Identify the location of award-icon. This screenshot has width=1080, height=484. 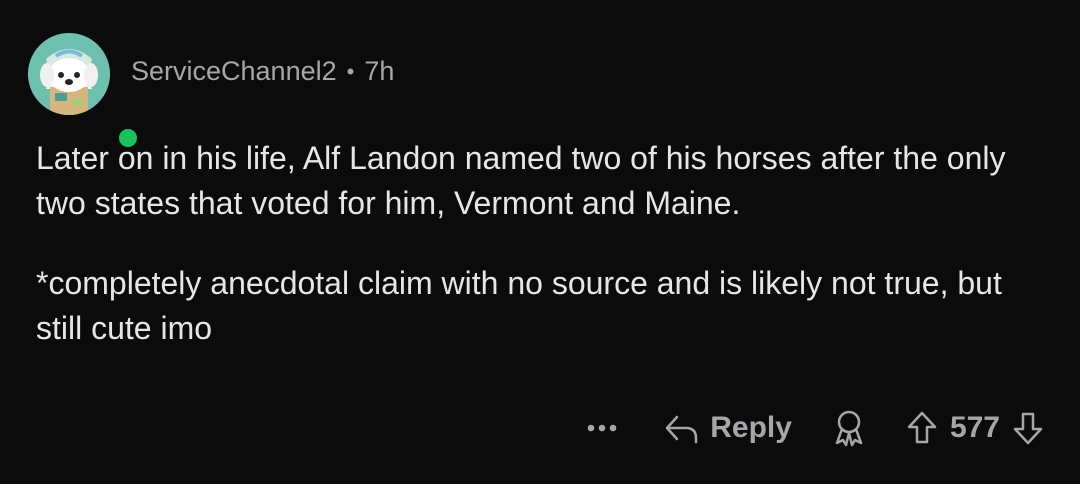
(849, 428).